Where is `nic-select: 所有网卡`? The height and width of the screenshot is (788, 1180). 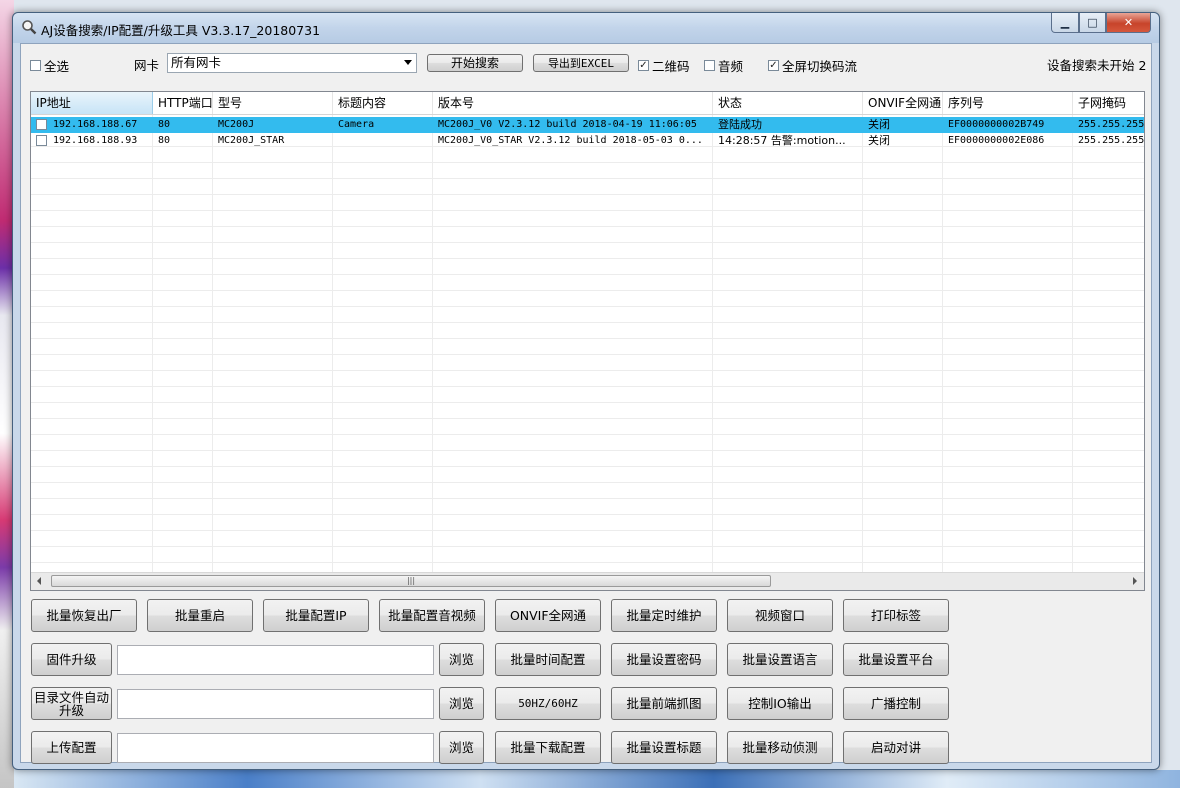
nic-select: 所有网卡 is located at coordinates (292, 63).